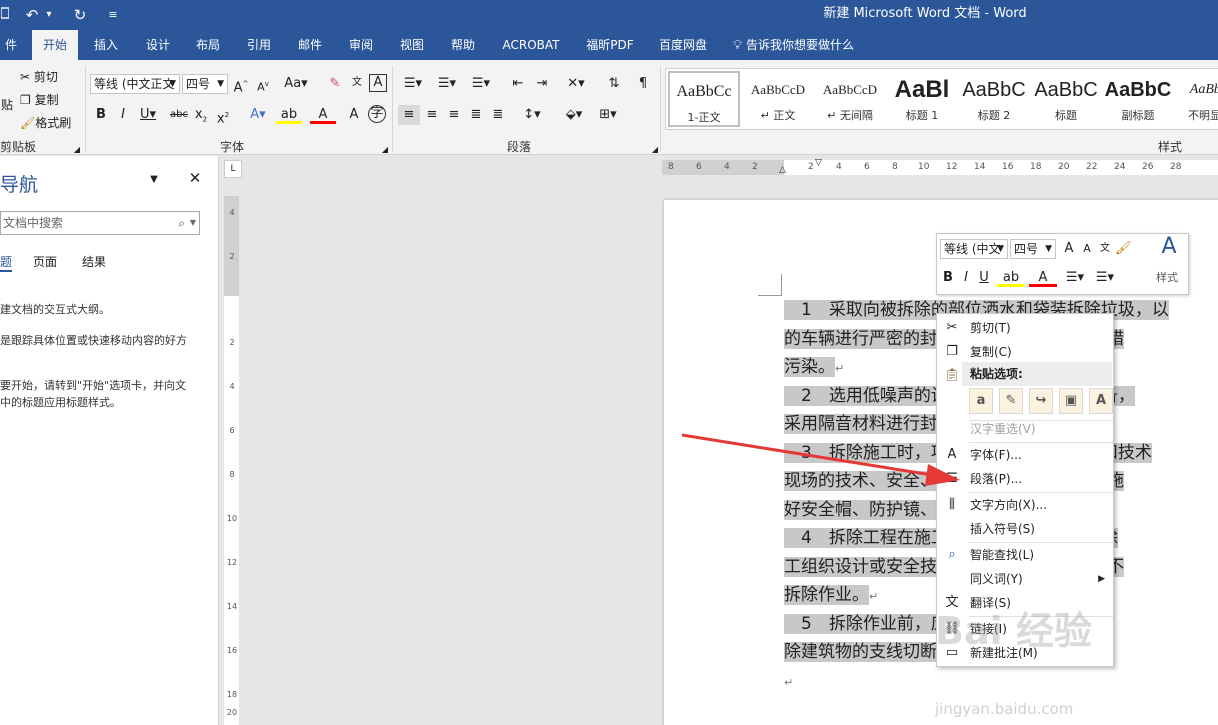  Describe the element at coordinates (263, 86) in the screenshot. I see `shrink-font-icon: Av` at that location.